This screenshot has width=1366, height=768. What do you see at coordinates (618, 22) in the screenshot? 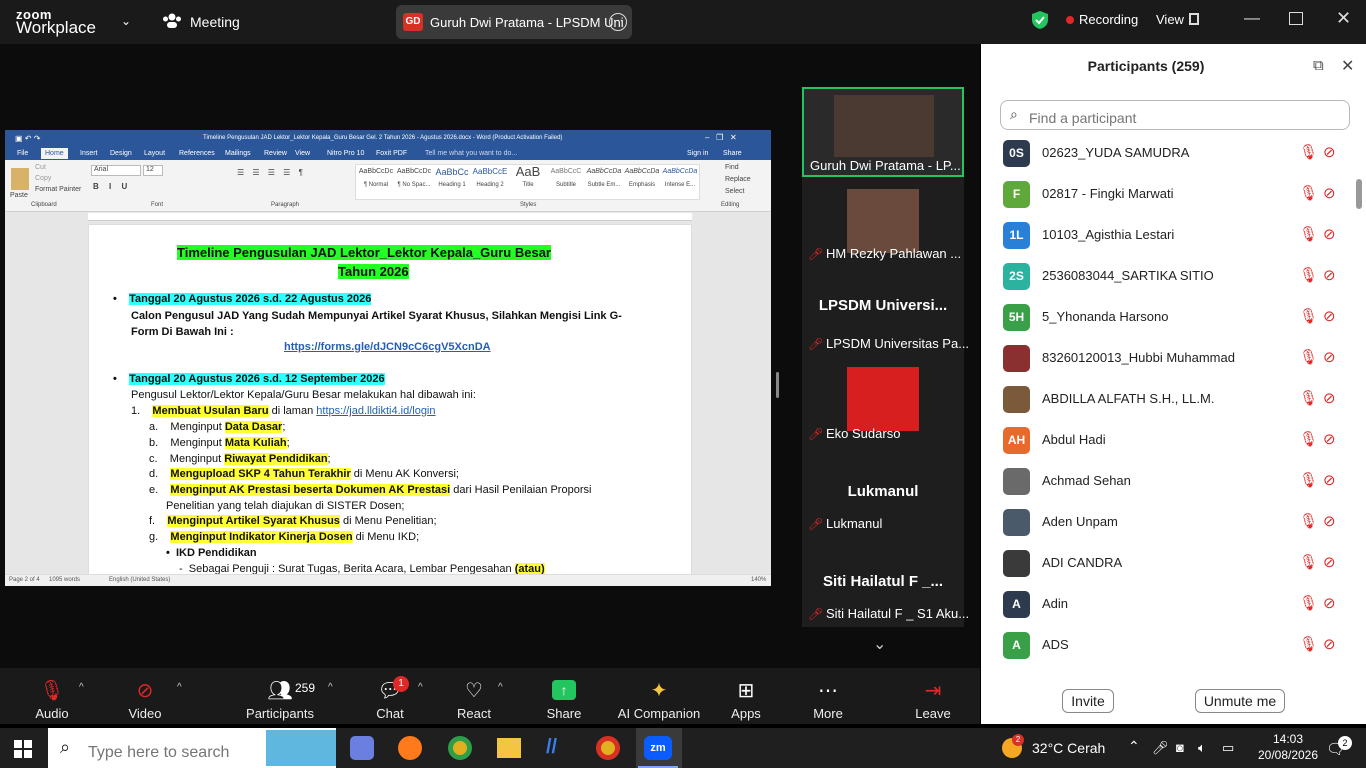
I see `more-options-icon: ···` at bounding box center [618, 22].